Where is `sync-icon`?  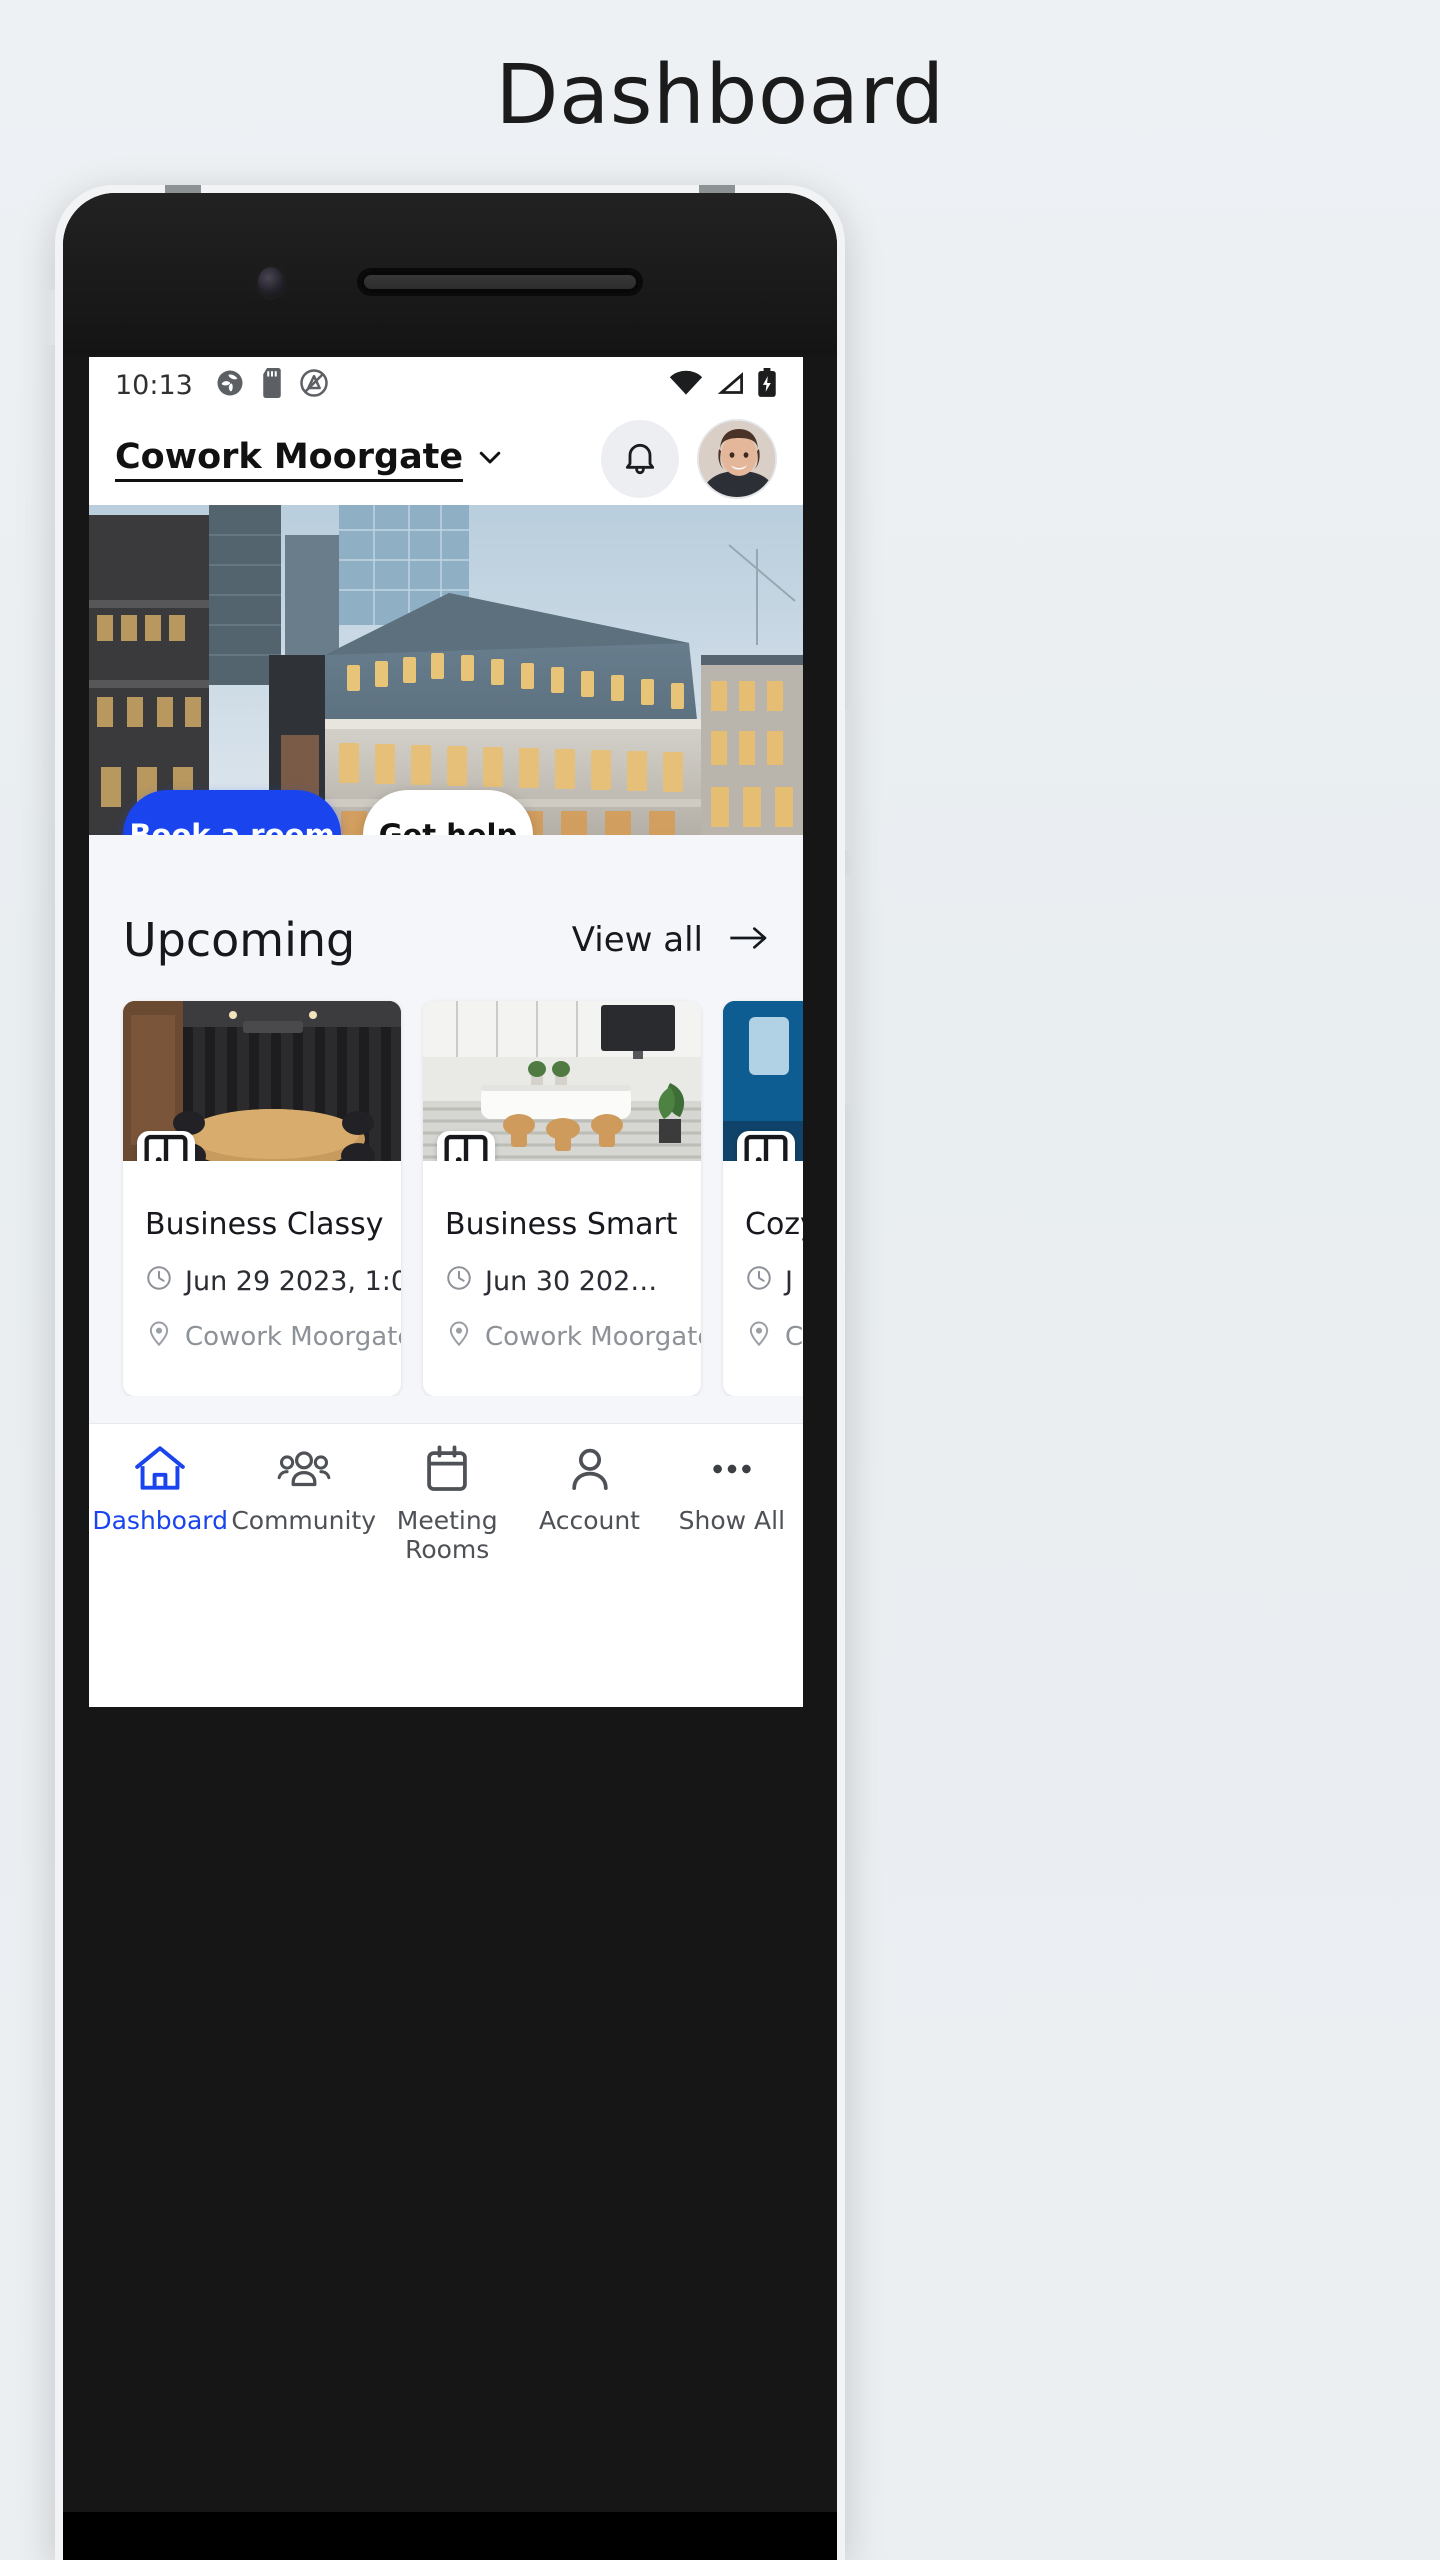
sync-icon is located at coordinates (230, 385).